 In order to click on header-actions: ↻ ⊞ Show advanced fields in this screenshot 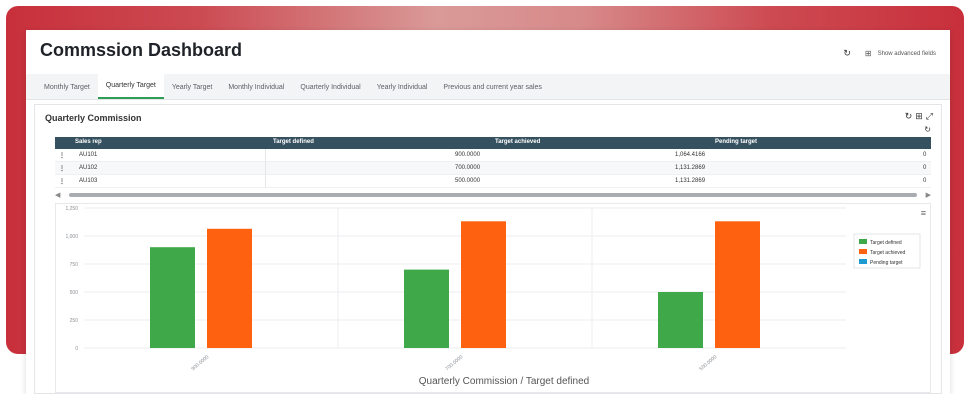, I will do `click(889, 53)`.